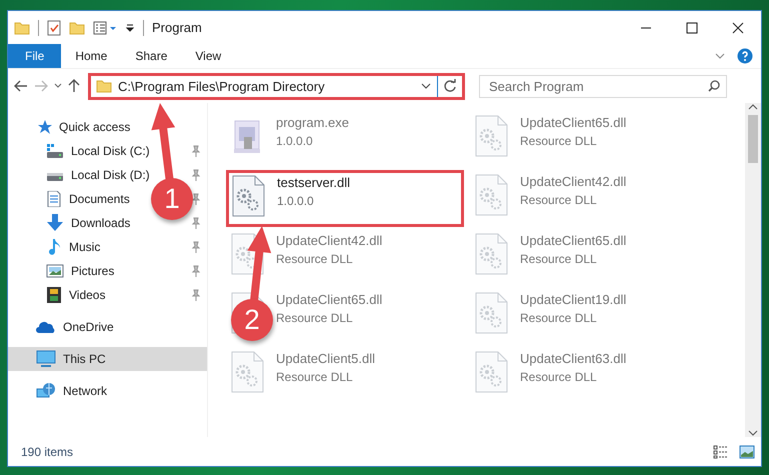 This screenshot has height=475, width=769. Describe the element at coordinates (745, 56) in the screenshot. I see `help-icon` at that location.